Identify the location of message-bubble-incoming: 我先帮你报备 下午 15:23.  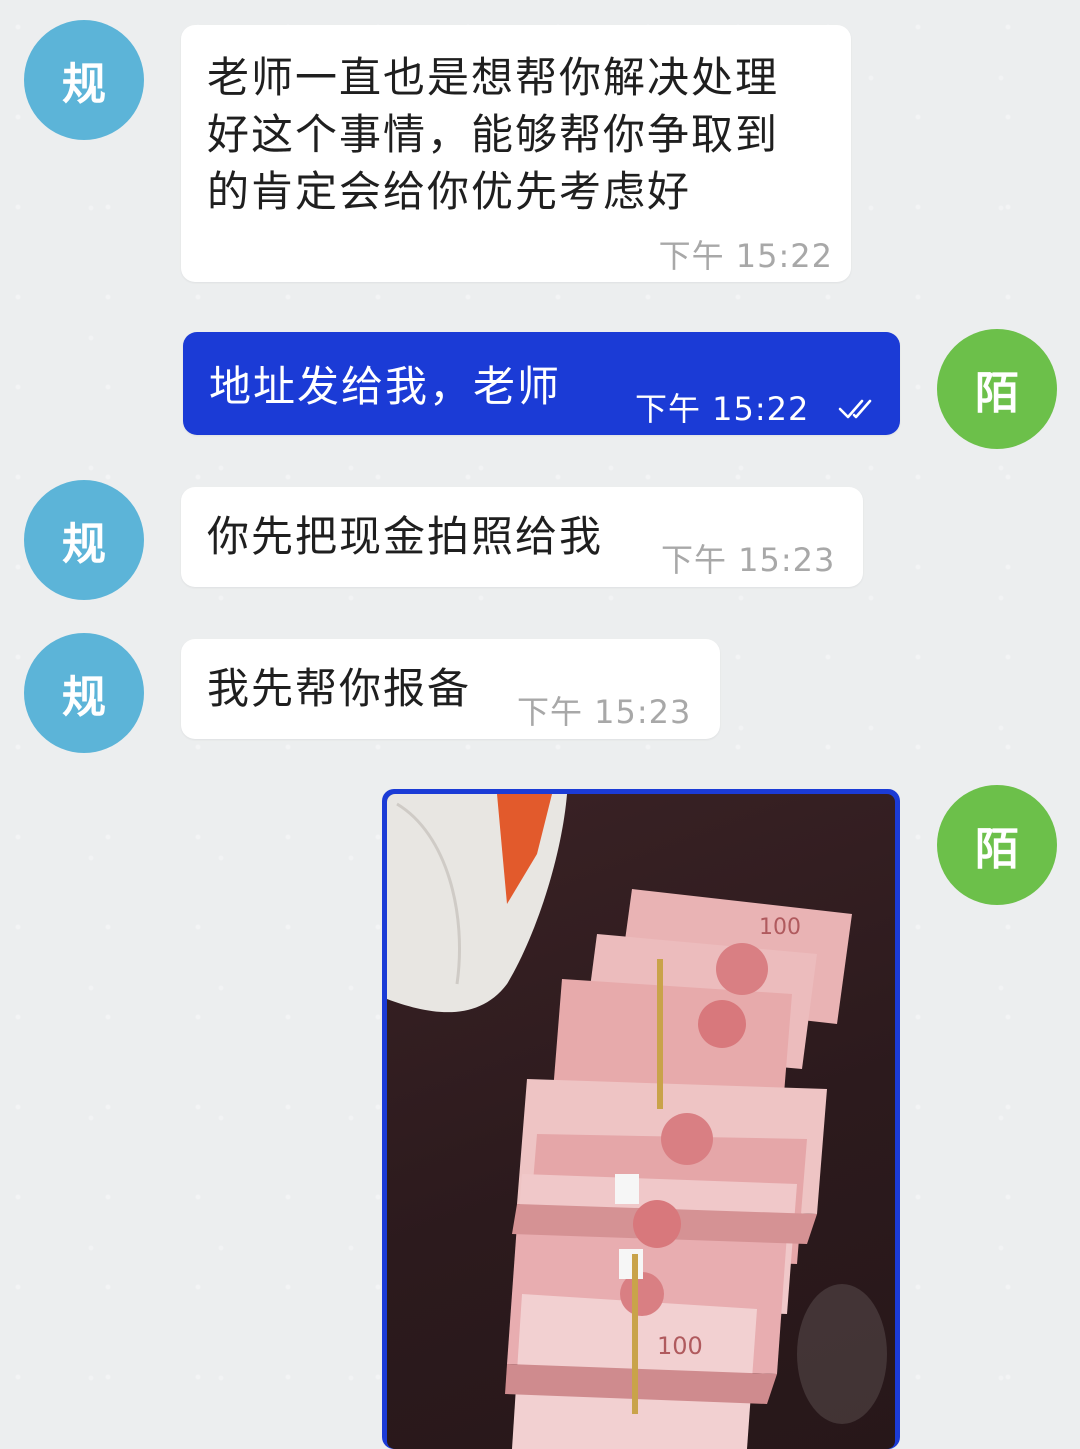
(450, 689).